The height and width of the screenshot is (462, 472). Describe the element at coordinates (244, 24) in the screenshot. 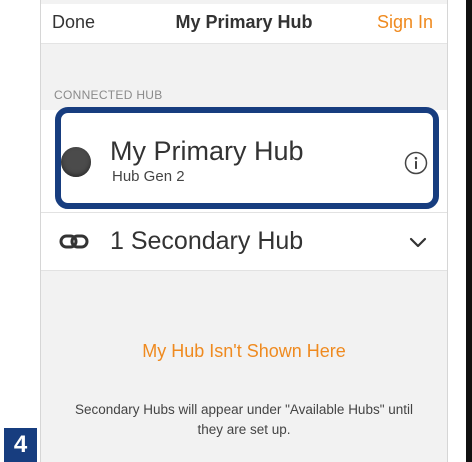

I see `nav-bar: My Primary Hub Done Sign In` at that location.